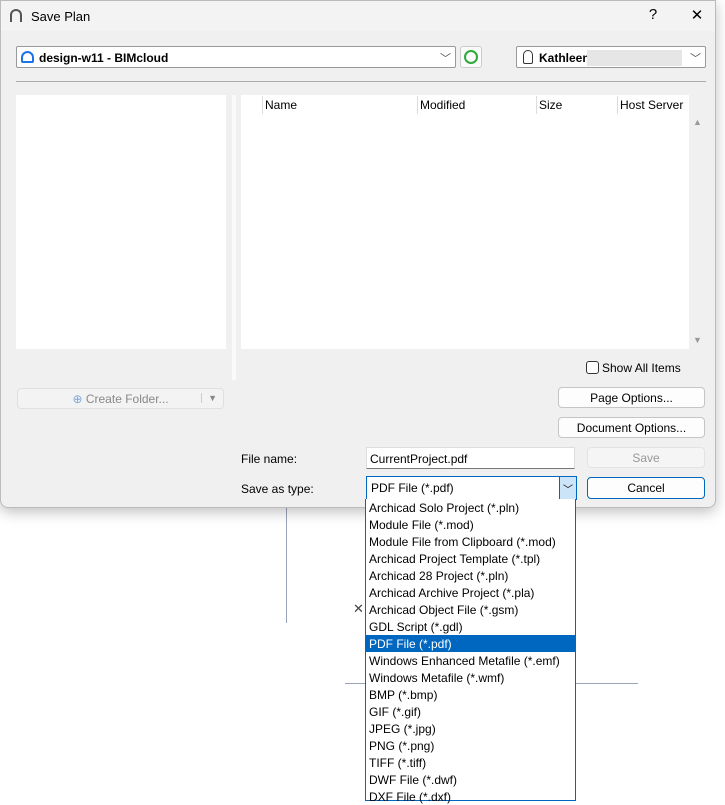 This screenshot has height=805, width=725. Describe the element at coordinates (470, 660) in the screenshot. I see `type-option: Windows Enhanced Metafile (*.emf)` at that location.